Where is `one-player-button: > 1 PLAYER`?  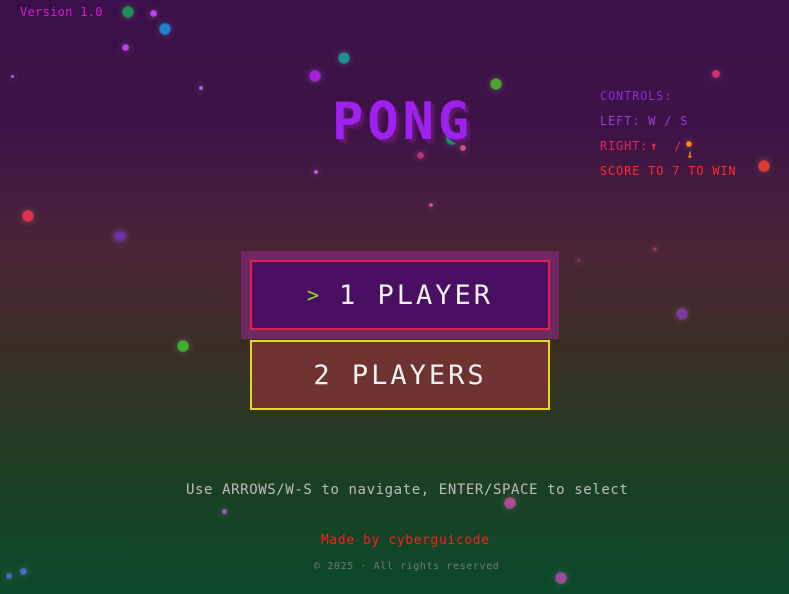 one-player-button: > 1 PLAYER is located at coordinates (400, 295).